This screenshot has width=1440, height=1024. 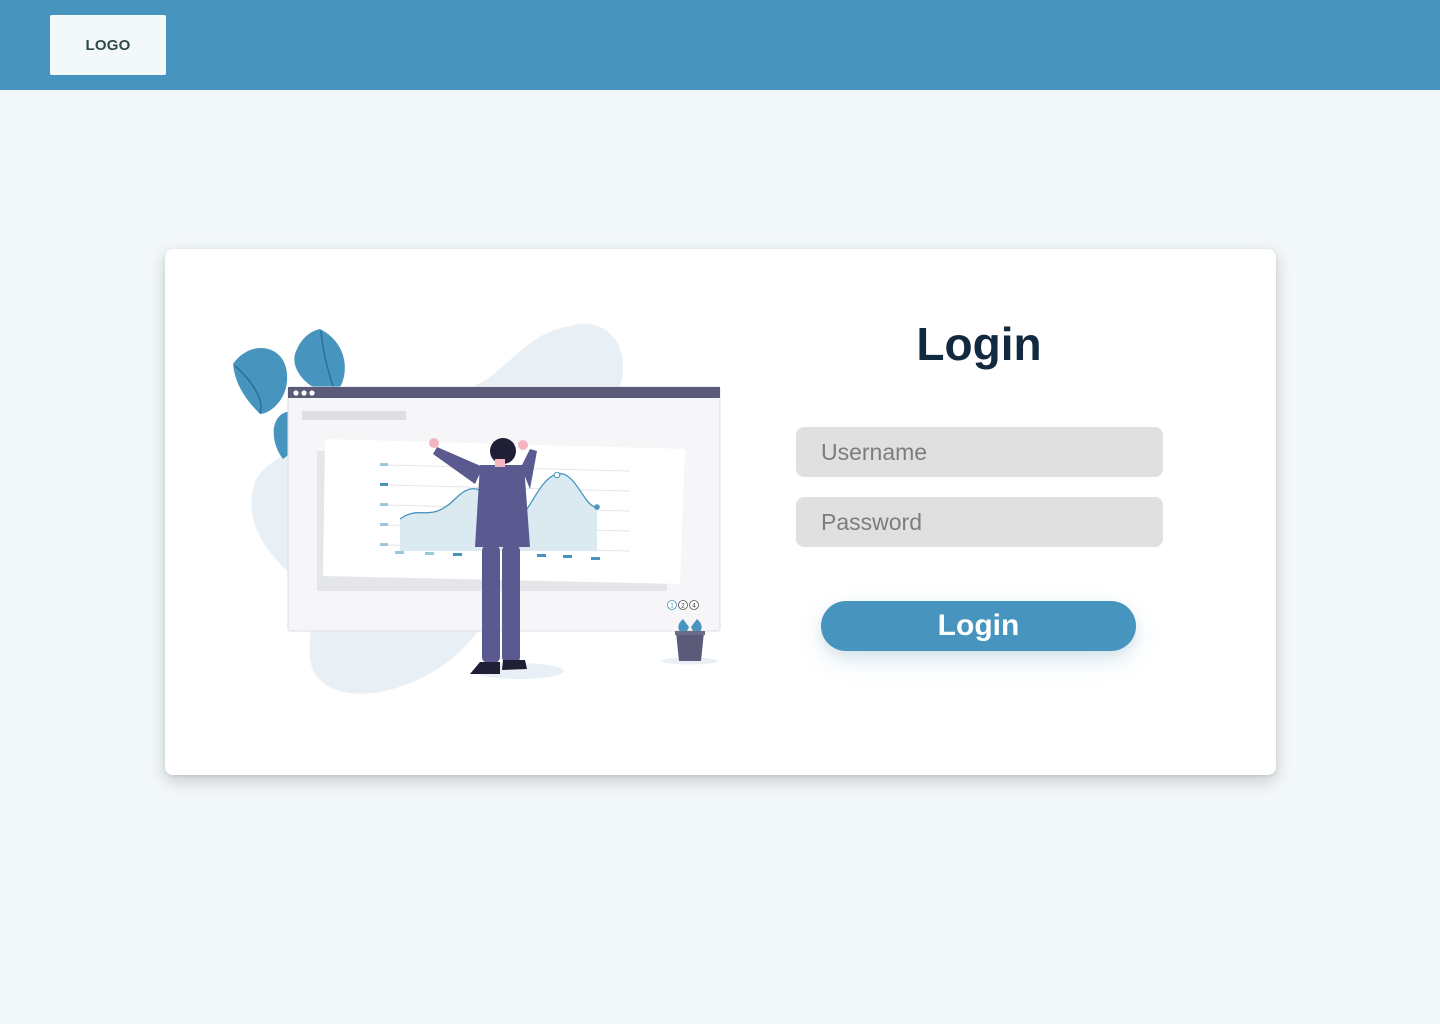 I want to click on top-navigation-bar: LOGO, so click(x=720, y=45).